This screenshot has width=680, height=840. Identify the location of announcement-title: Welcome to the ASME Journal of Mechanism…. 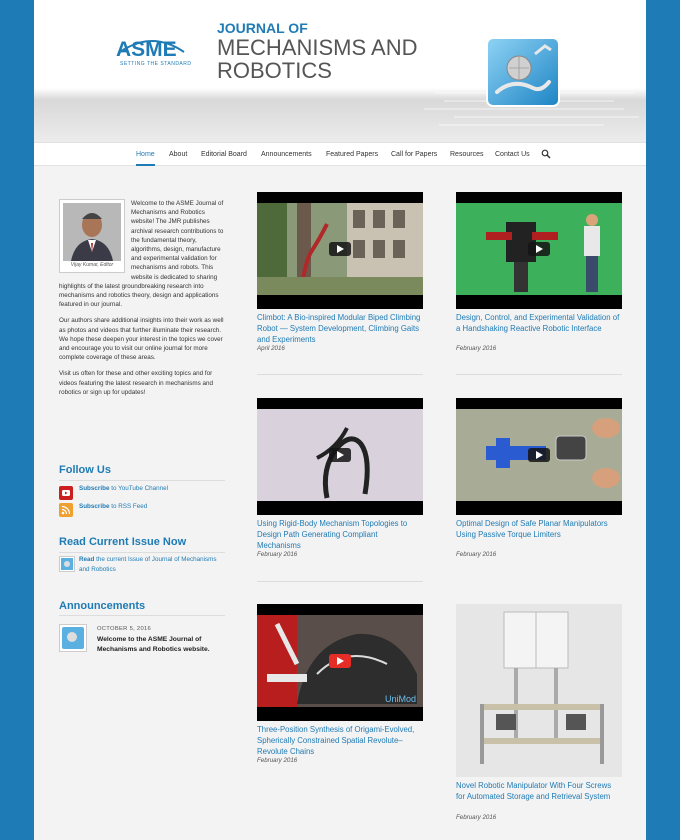
(162, 644).